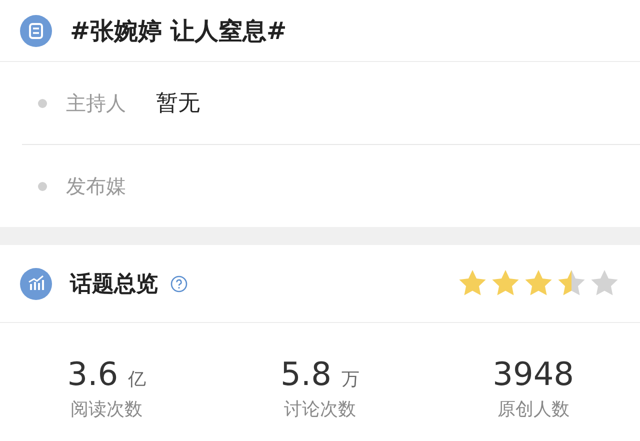 Image resolution: width=640 pixels, height=441 pixels. Describe the element at coordinates (106, 409) in the screenshot. I see `stat-label: 阅读次数` at that location.